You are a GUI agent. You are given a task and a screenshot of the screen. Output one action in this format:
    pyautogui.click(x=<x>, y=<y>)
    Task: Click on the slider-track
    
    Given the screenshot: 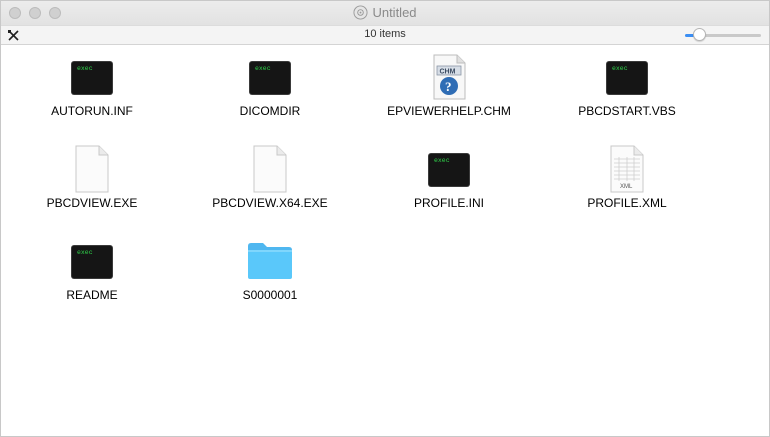 What is the action you would take?
    pyautogui.click(x=730, y=35)
    